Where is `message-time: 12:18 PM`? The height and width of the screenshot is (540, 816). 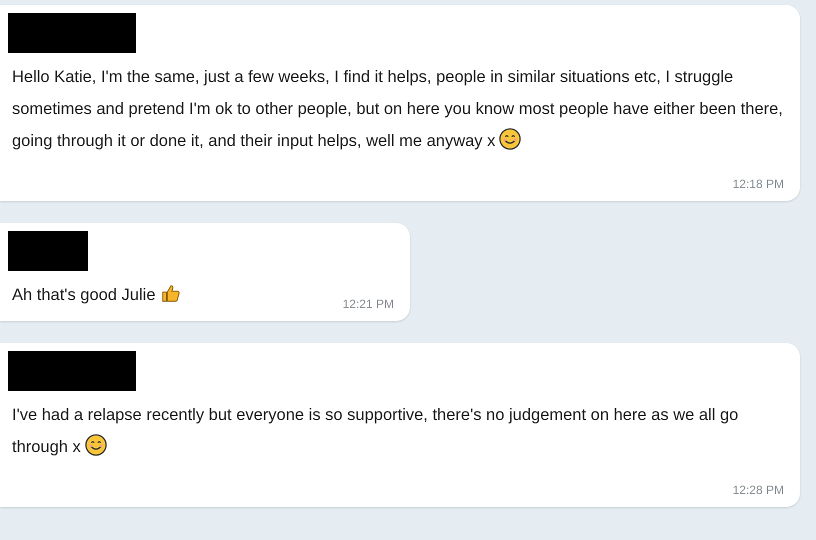
message-time: 12:18 PM is located at coordinates (758, 184).